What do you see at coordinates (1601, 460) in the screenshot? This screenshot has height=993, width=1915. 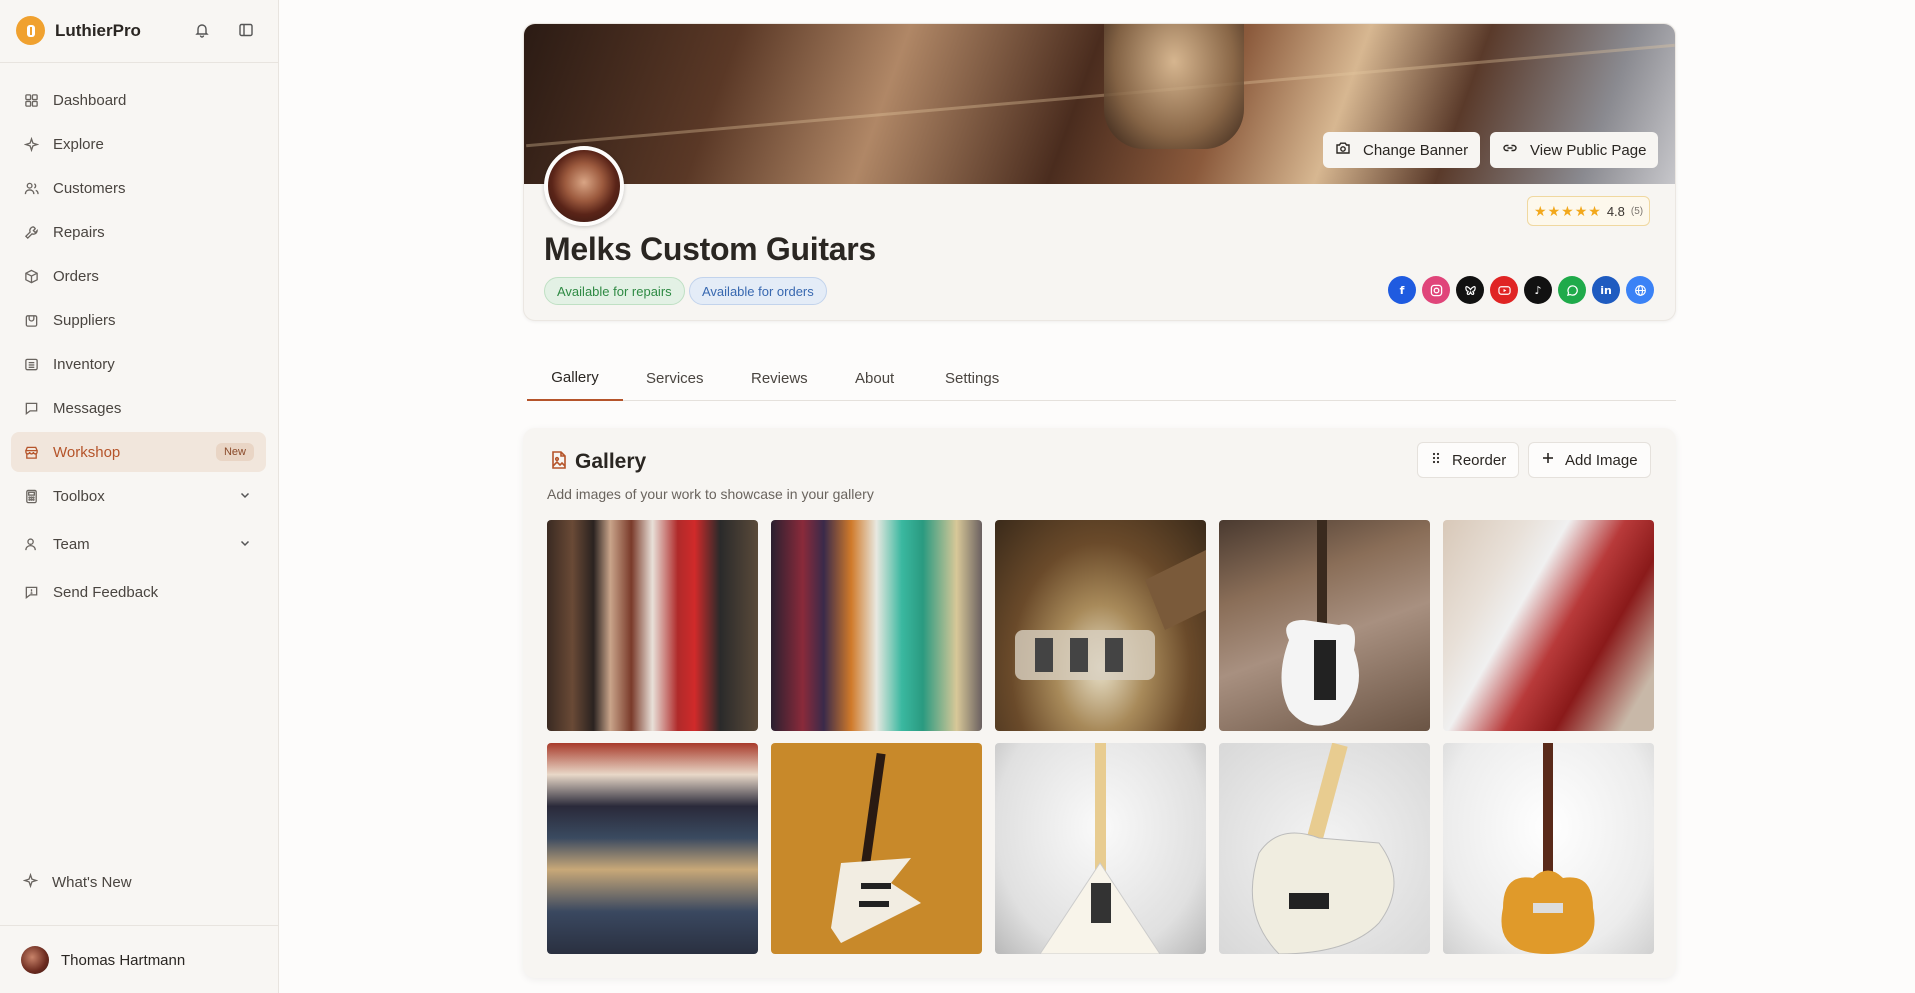 I see `add-image-label: Add Image` at bounding box center [1601, 460].